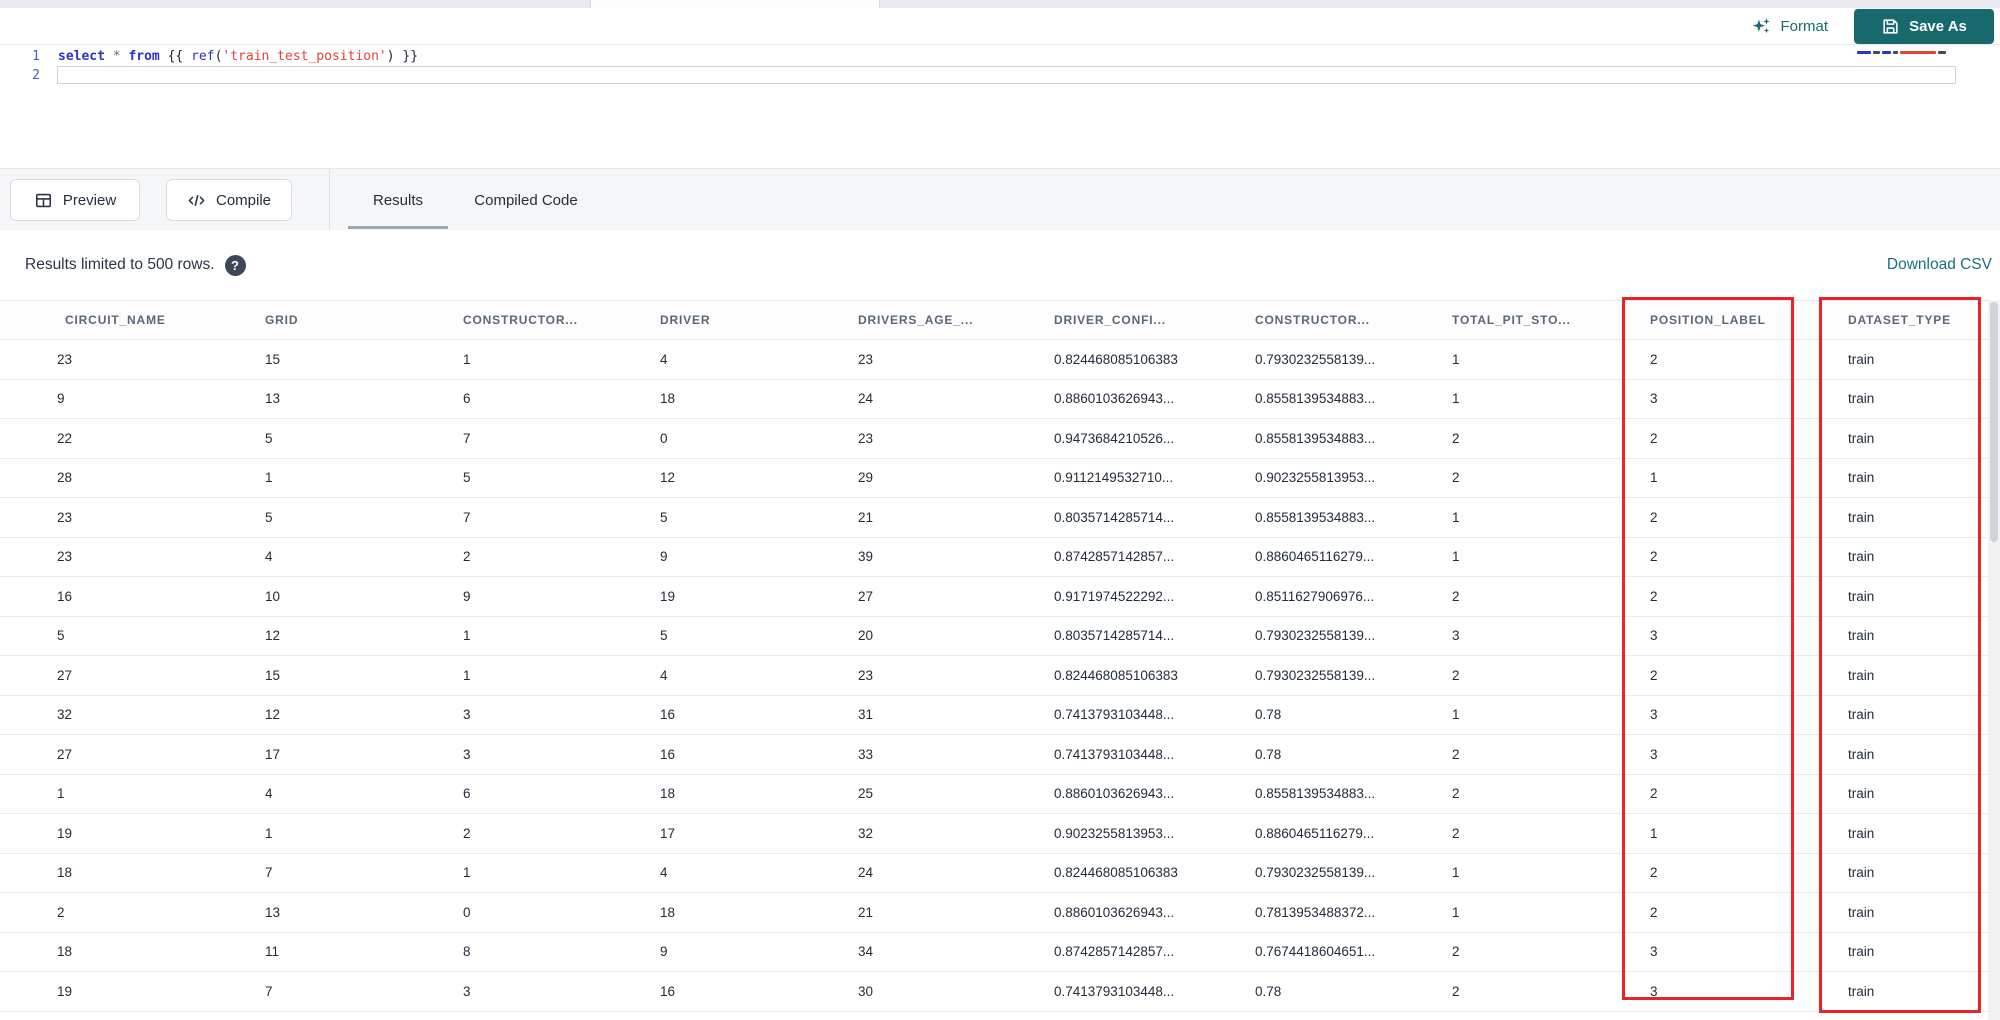 This screenshot has height=1020, width=2000. Describe the element at coordinates (65, 754) in the screenshot. I see `table-cell: 27` at that location.